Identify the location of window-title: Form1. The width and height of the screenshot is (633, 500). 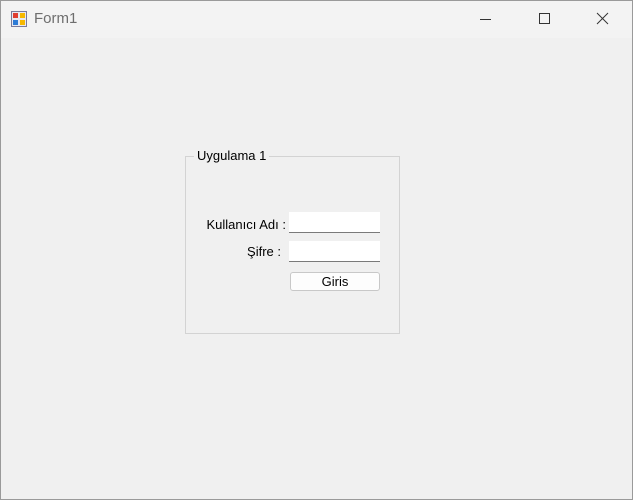
(56, 18).